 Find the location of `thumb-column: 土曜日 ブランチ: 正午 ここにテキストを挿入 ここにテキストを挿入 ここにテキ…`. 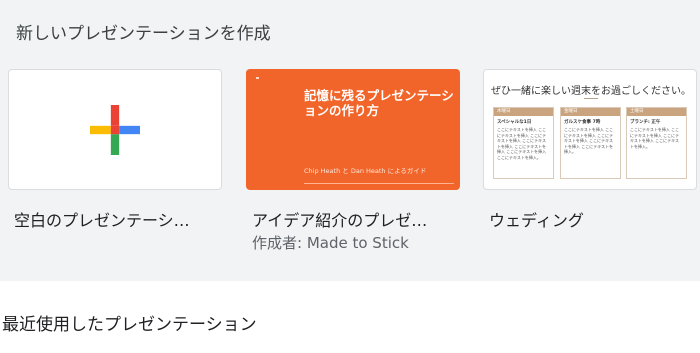

thumb-column: 土曜日 ブランチ: 正午 ここにテキストを挿入 ここにテキストを挿入 ここにテキ… is located at coordinates (656, 143).